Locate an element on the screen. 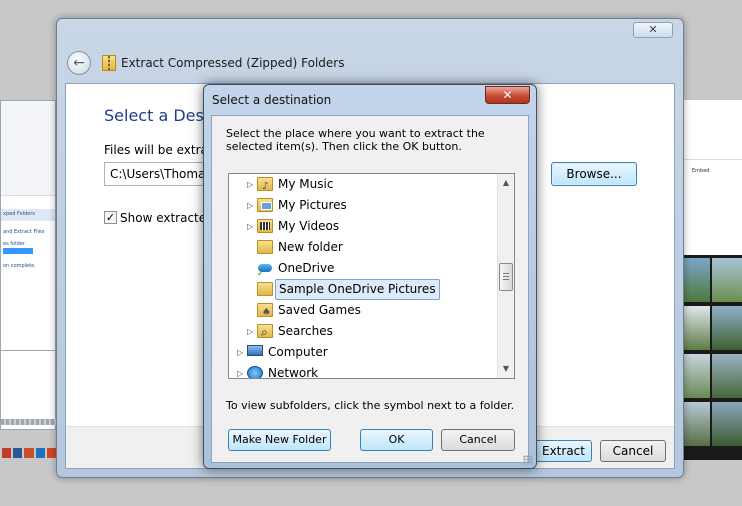 The height and width of the screenshot is (506, 742). tree-scrollbar: ▲ ▼ is located at coordinates (505, 276).